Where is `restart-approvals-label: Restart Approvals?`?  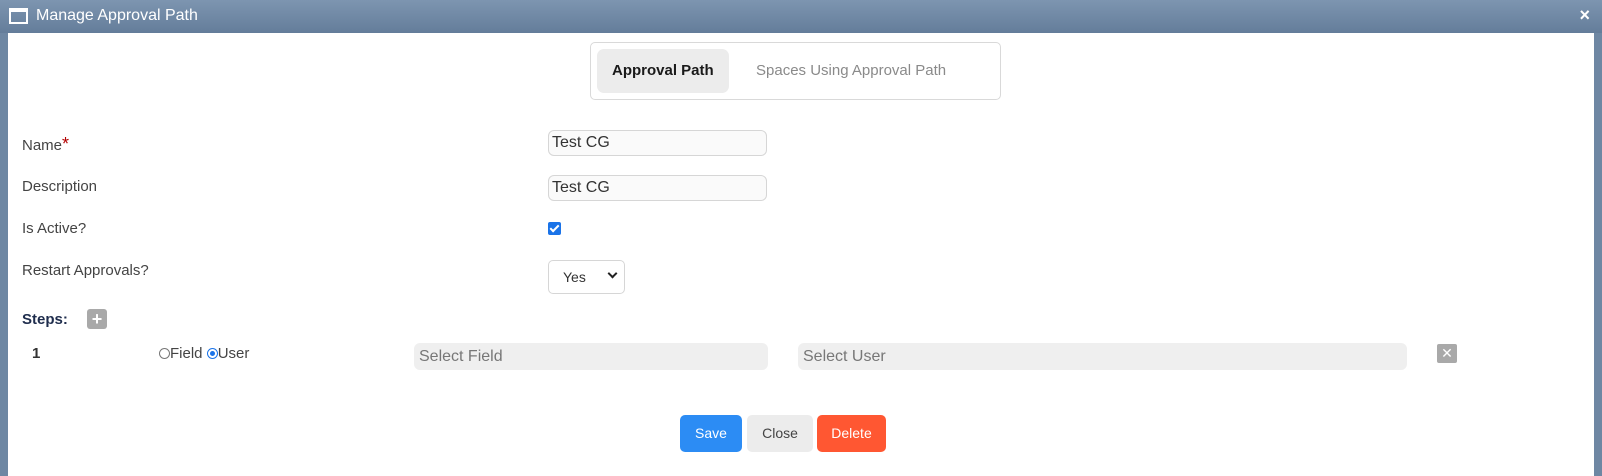 restart-approvals-label: Restart Approvals? is located at coordinates (85, 270).